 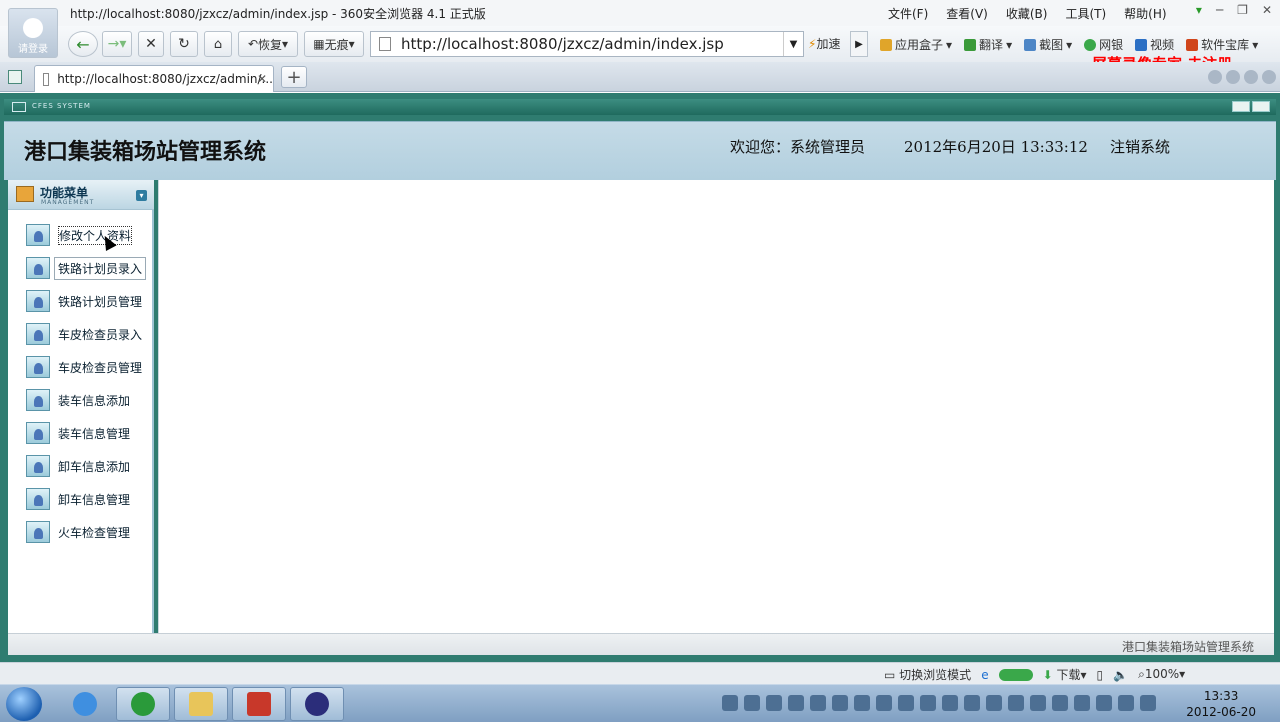 I want to click on menu-item-edit-profile: 修改个人资料, so click(x=79, y=235).